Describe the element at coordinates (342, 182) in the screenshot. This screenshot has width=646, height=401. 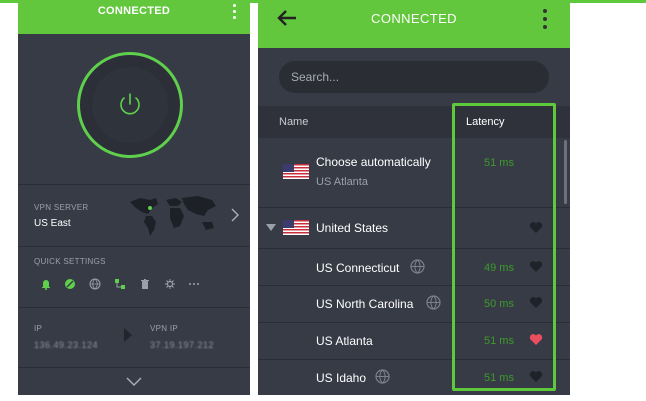
I see `auto-server-location: US Atlanta` at that location.